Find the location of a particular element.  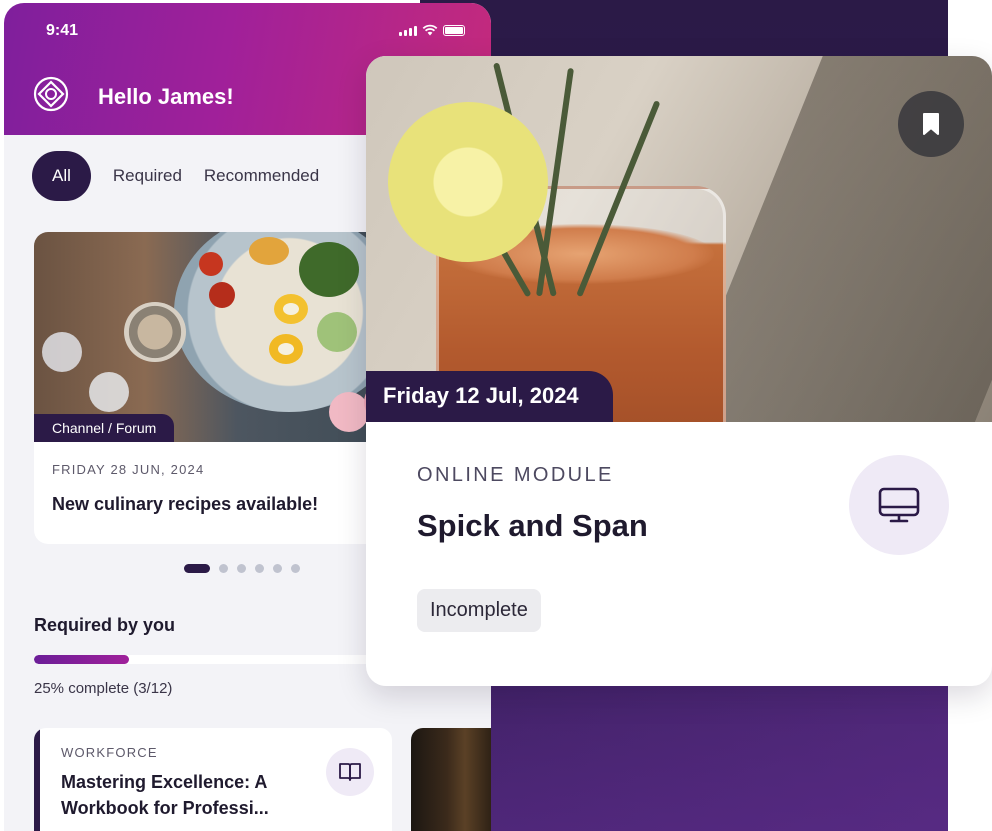

book-icon is located at coordinates (350, 772).